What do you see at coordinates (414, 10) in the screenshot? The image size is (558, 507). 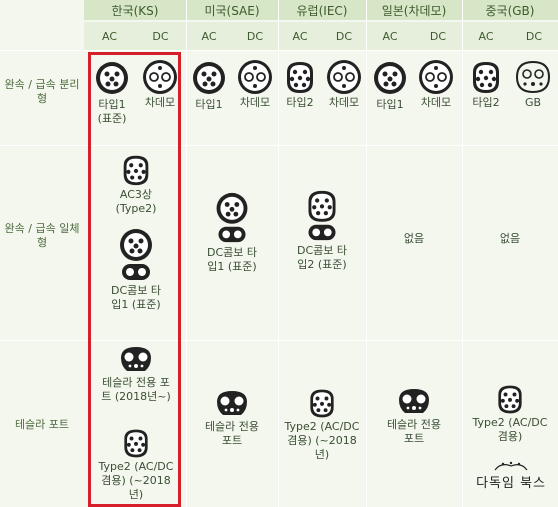 I see `region-header-chademo: 일본(차데모)` at bounding box center [414, 10].